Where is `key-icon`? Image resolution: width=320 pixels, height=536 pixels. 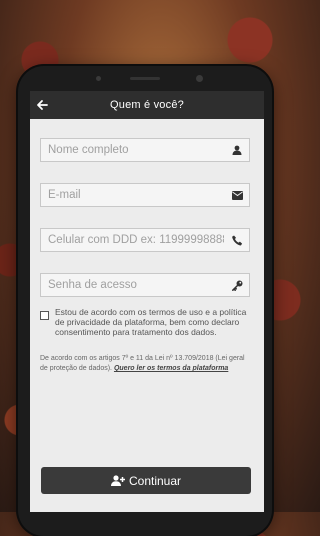
key-icon is located at coordinates (237, 285).